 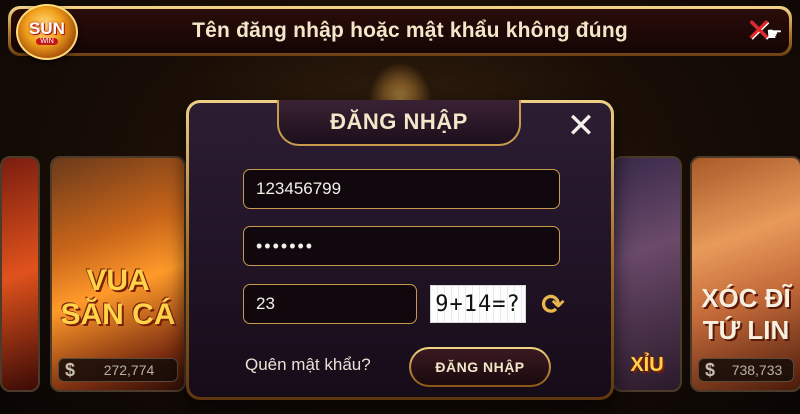 What do you see at coordinates (47, 28) in the screenshot?
I see `logo-text: SUN` at bounding box center [47, 28].